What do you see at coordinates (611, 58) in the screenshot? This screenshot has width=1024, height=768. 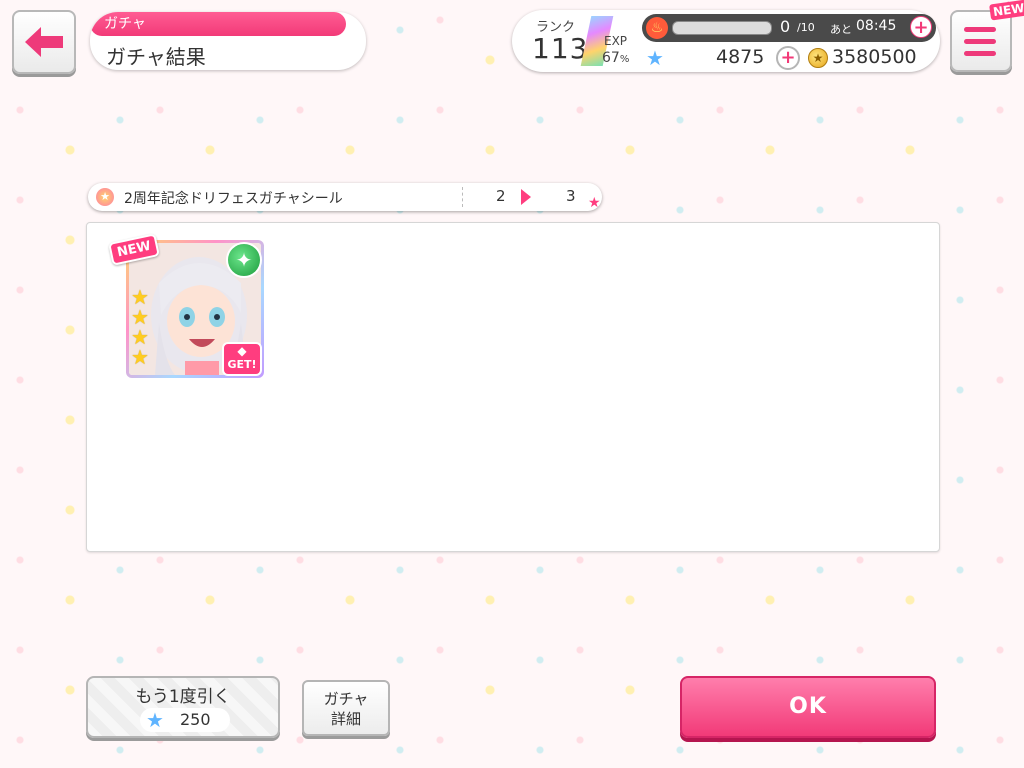 I see `exp-percent-value: 67` at bounding box center [611, 58].